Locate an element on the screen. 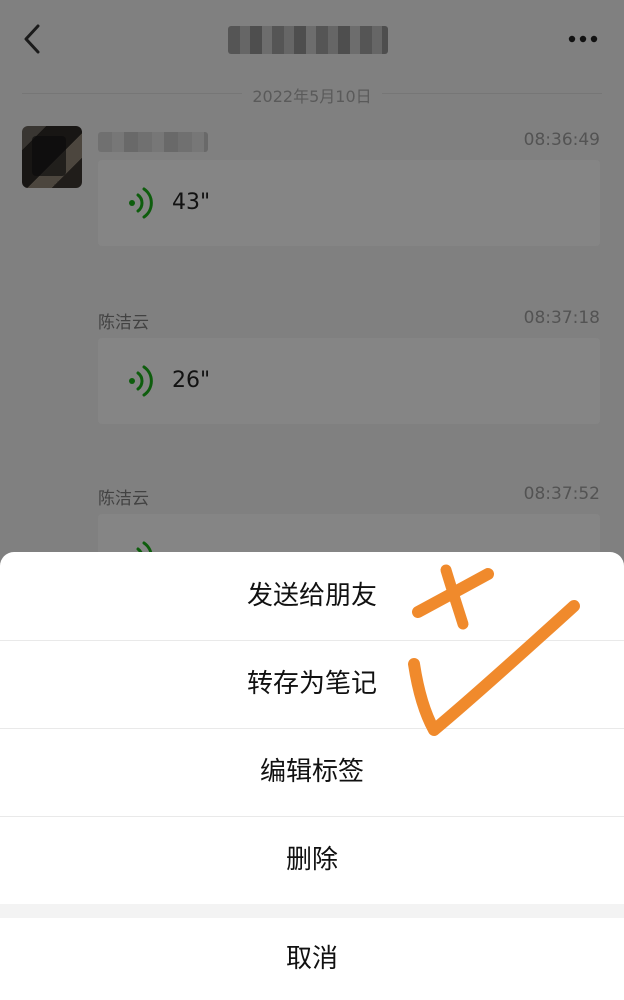  delete-button: 删除 is located at coordinates (312, 860).